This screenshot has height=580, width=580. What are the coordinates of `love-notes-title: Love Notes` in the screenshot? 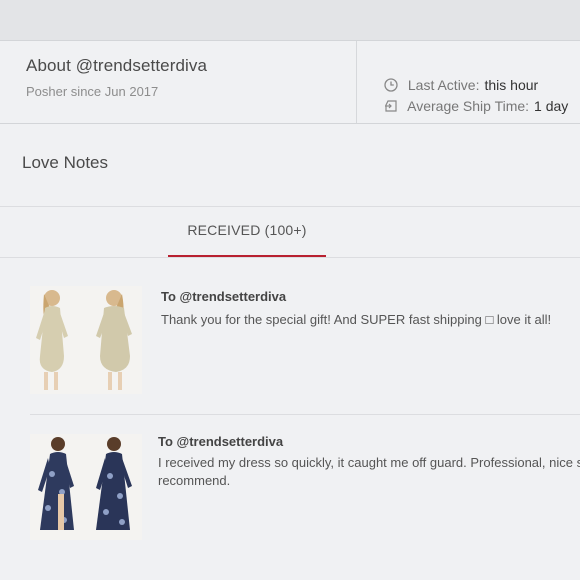 It's located at (65, 162).